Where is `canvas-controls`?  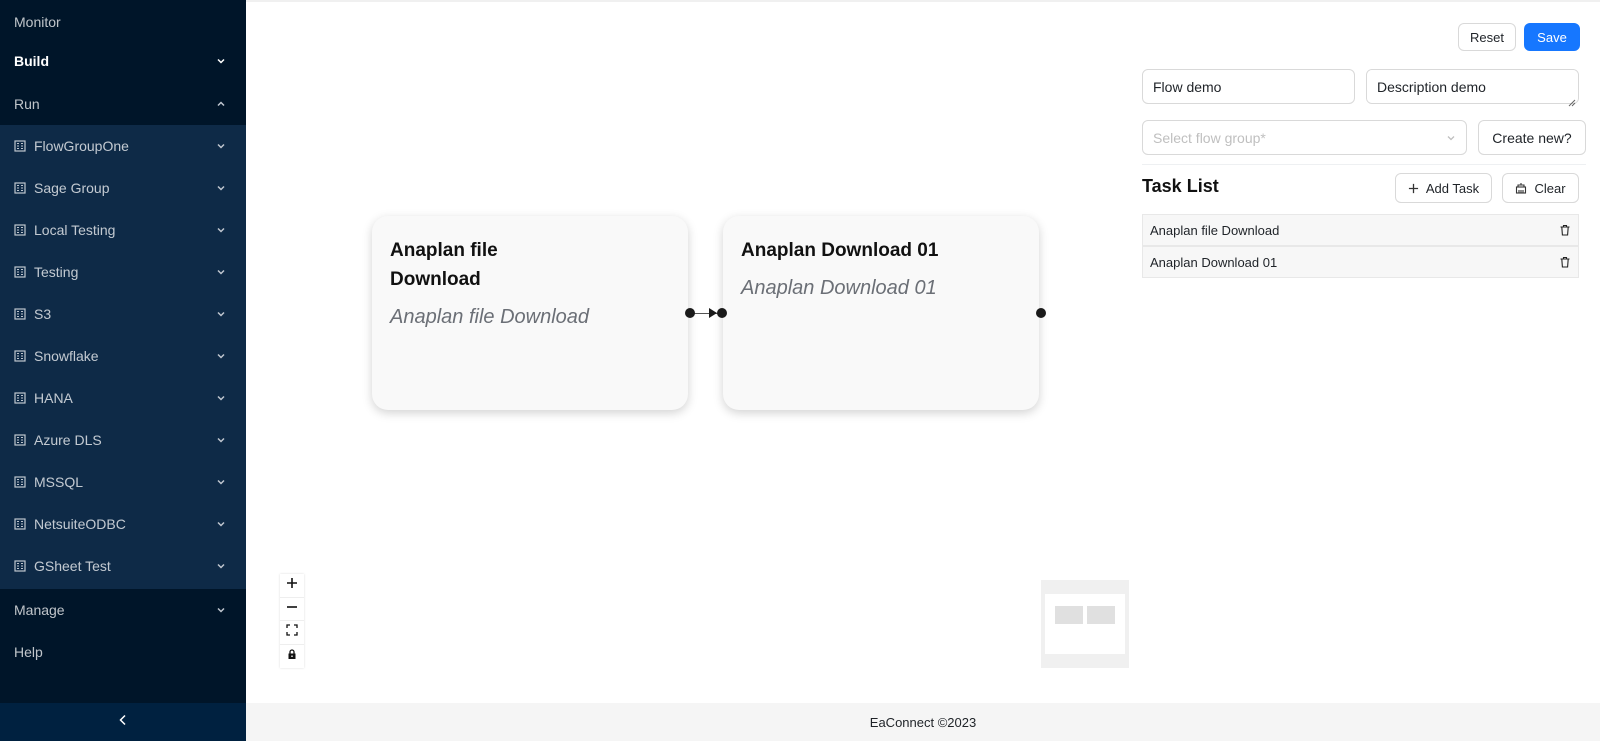
canvas-controls is located at coordinates (292, 621).